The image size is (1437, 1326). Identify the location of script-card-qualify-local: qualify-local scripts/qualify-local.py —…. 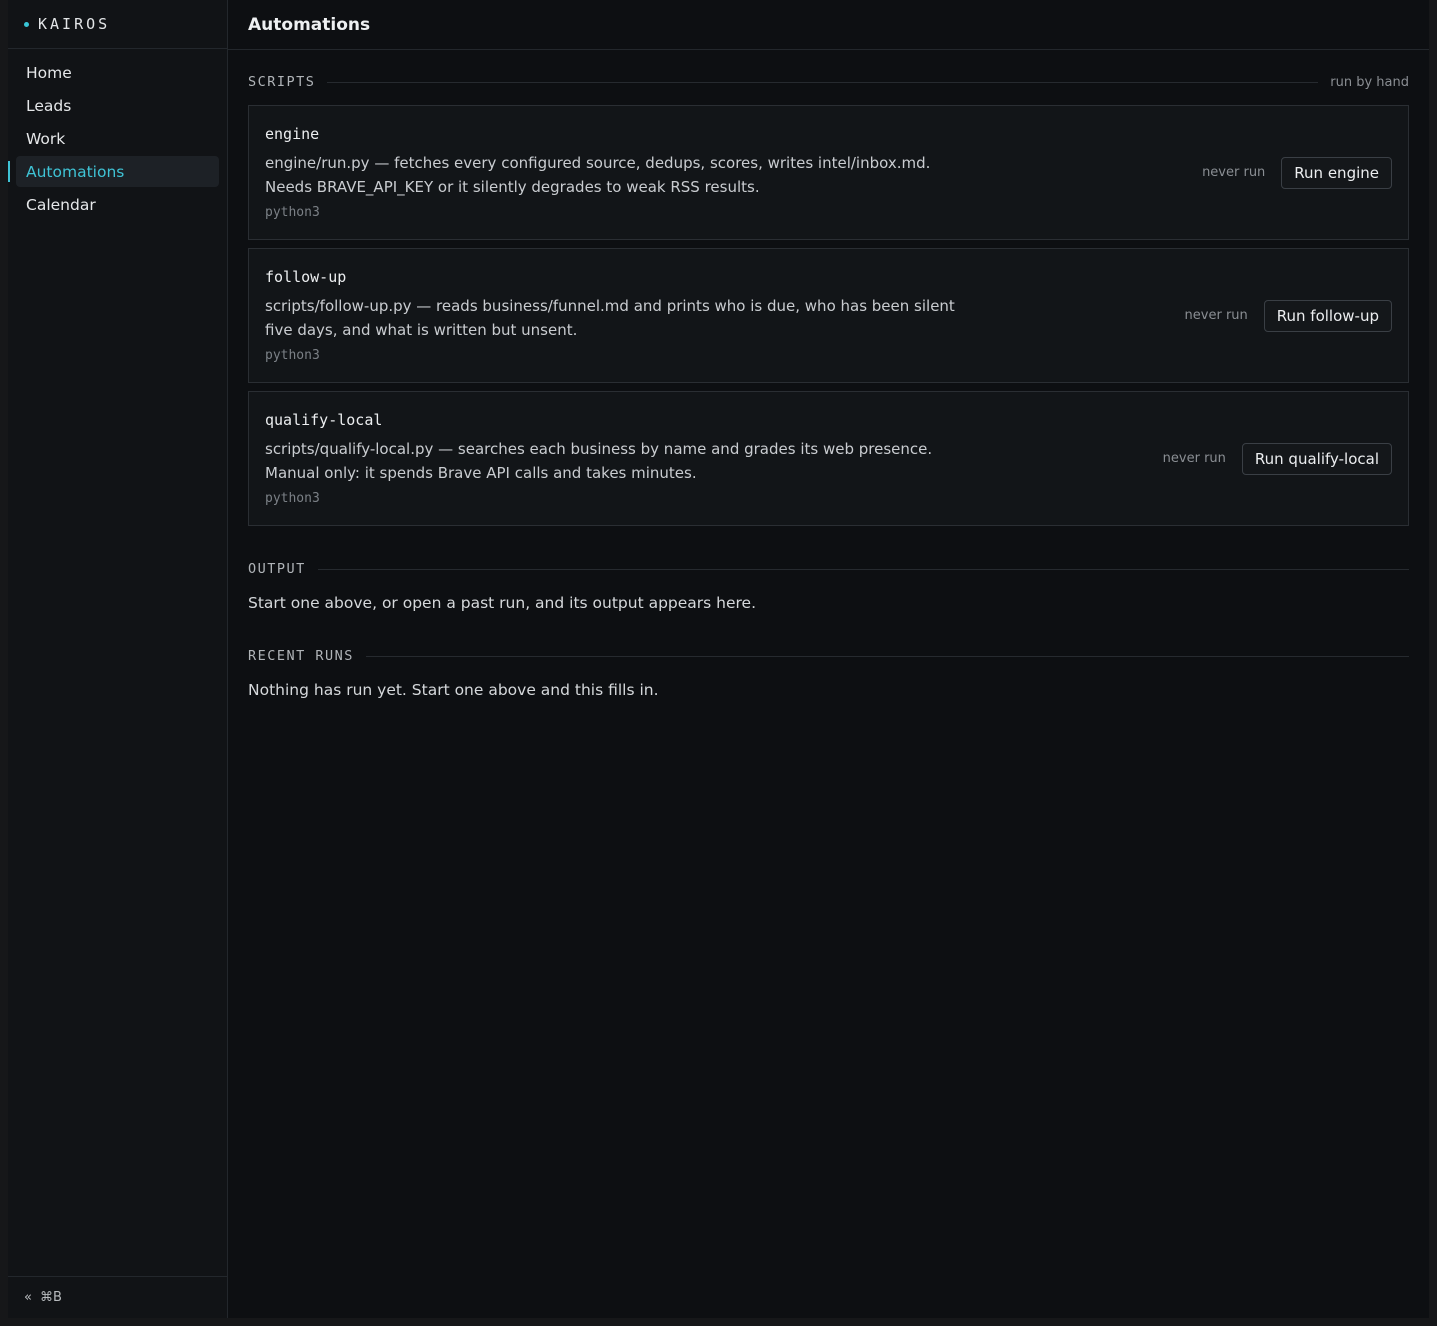
(828, 458).